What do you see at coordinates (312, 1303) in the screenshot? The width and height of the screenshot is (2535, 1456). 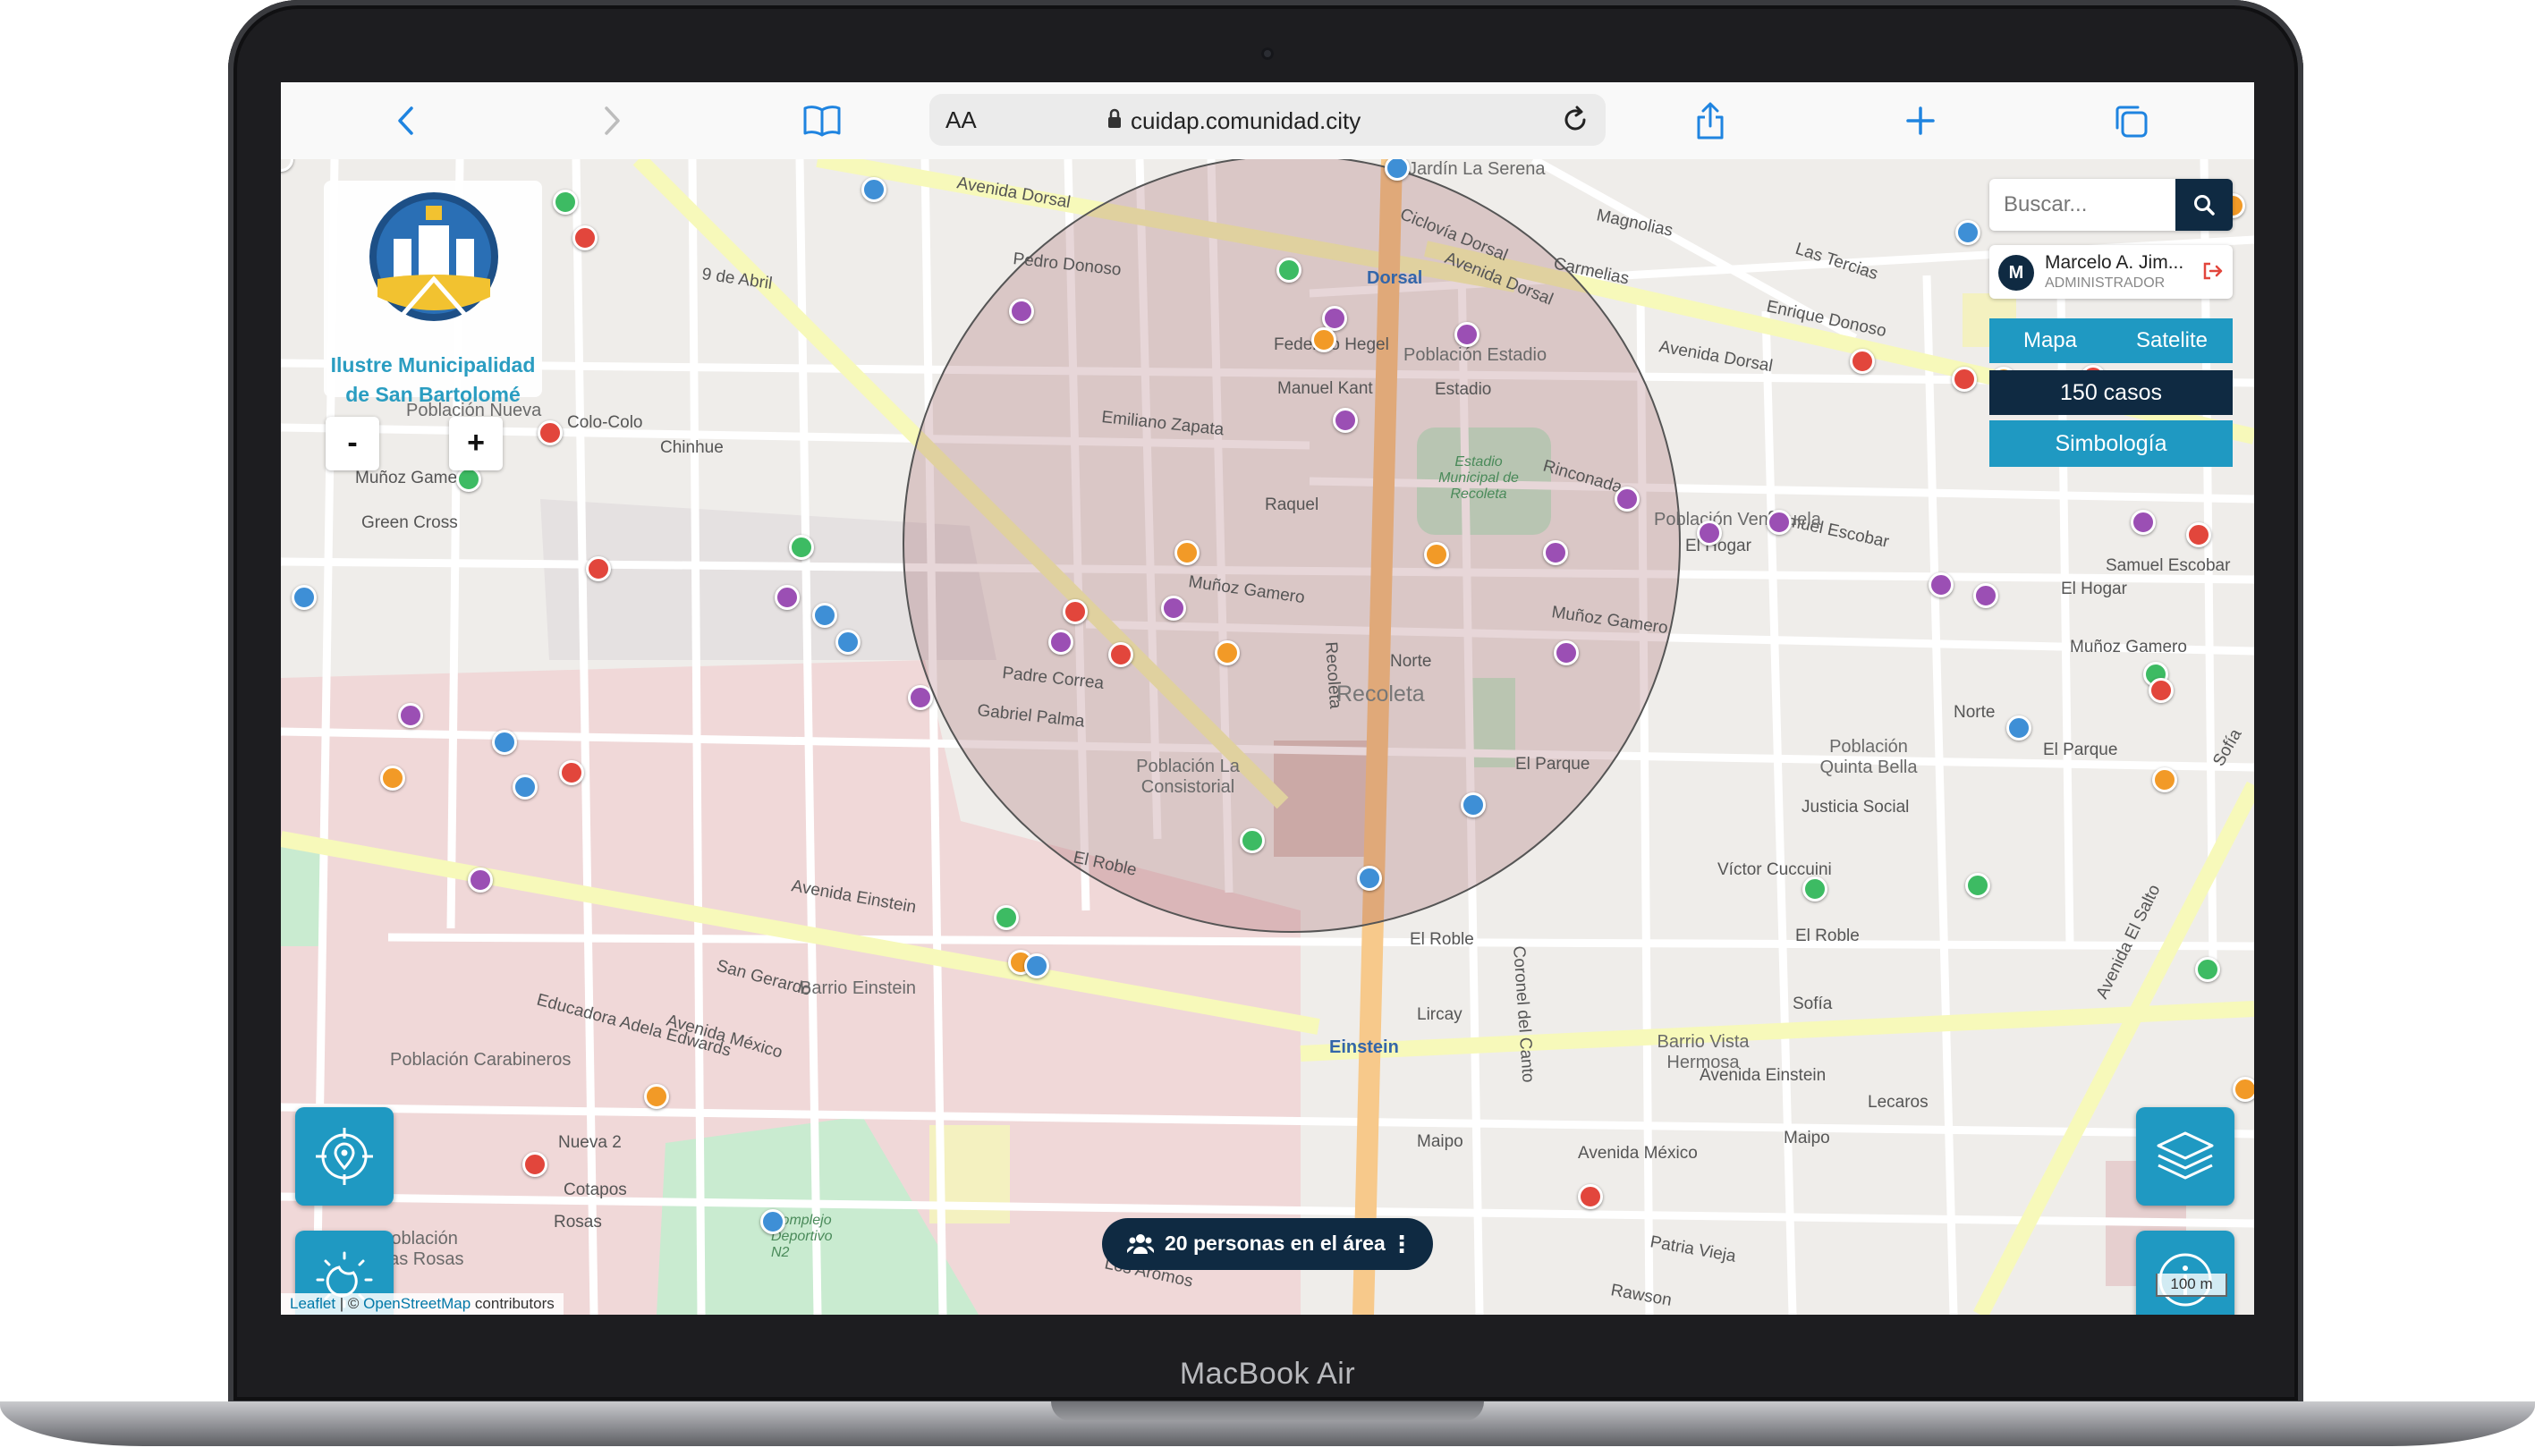 I see `leaflet-link: Leaflet` at bounding box center [312, 1303].